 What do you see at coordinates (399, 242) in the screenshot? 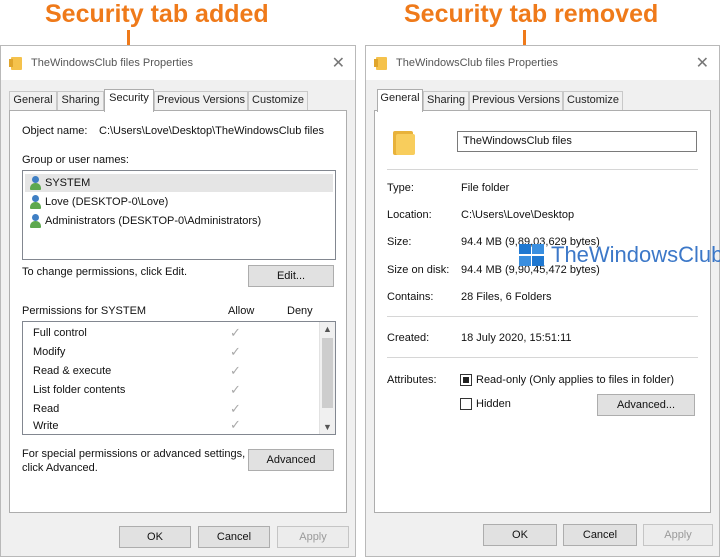
I see `size-label: Size:` at bounding box center [399, 242].